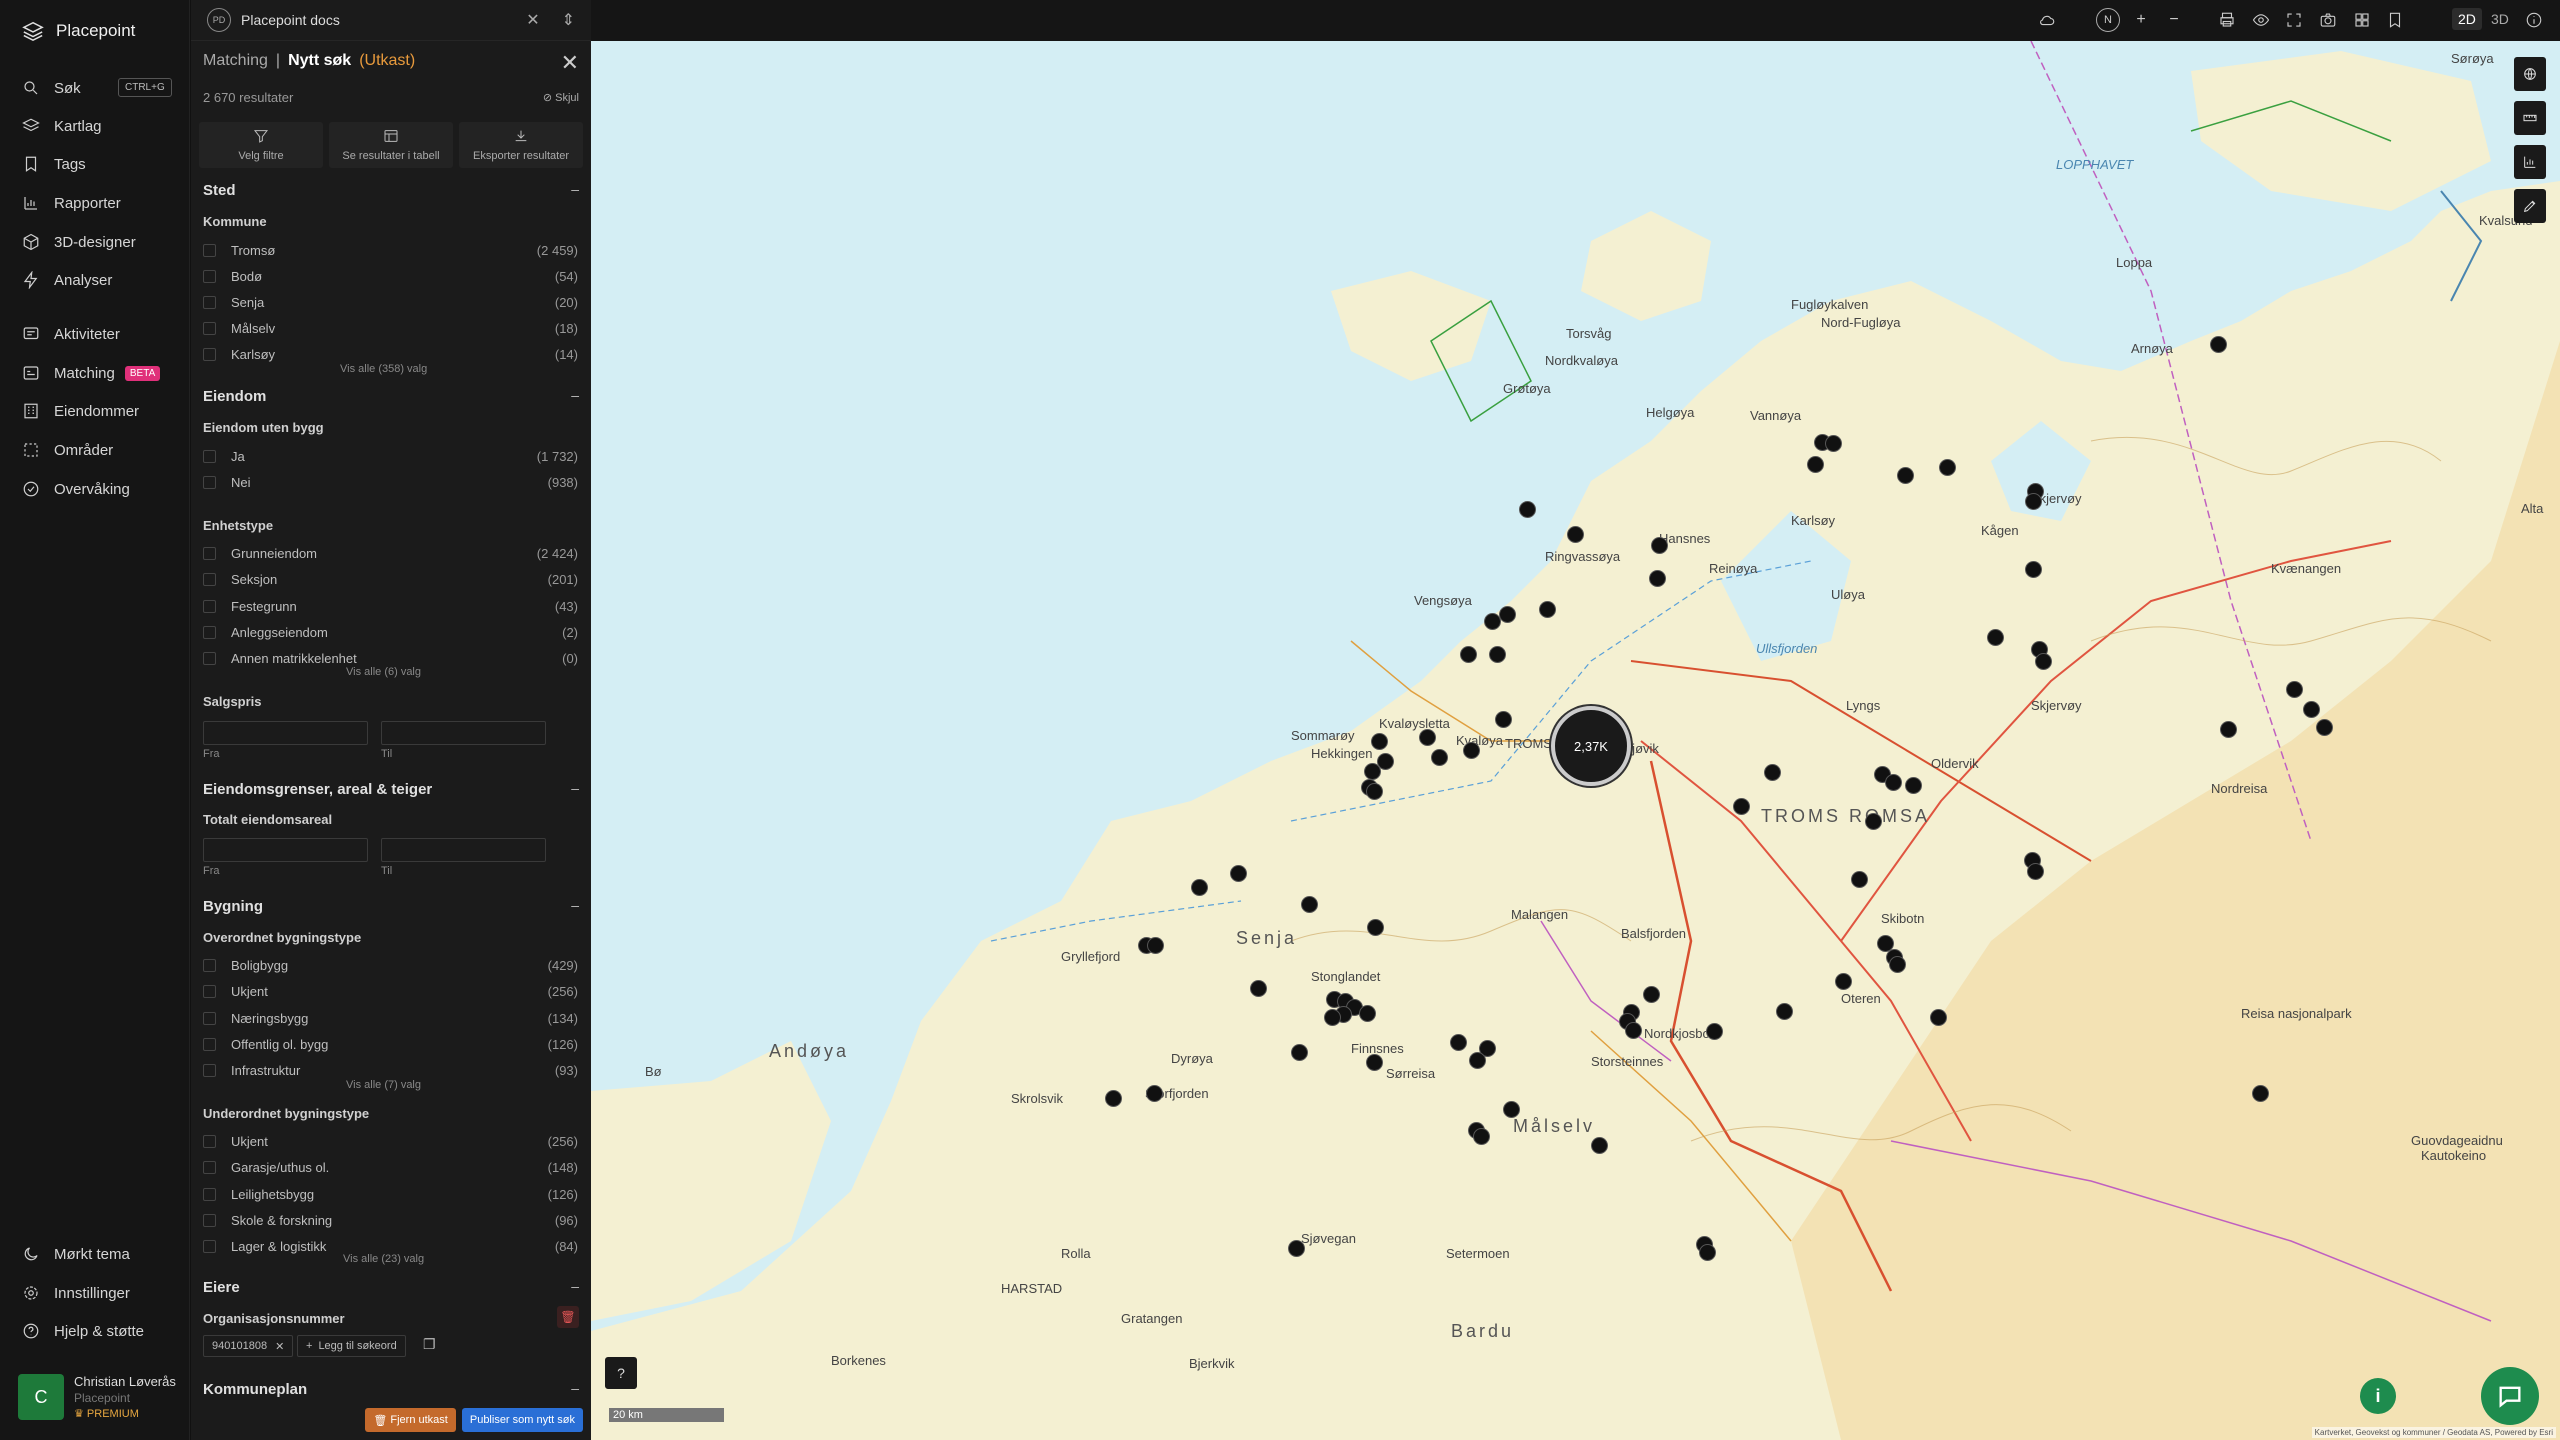 This screenshot has width=2560, height=1440. I want to click on eye-icon, so click(2261, 20).